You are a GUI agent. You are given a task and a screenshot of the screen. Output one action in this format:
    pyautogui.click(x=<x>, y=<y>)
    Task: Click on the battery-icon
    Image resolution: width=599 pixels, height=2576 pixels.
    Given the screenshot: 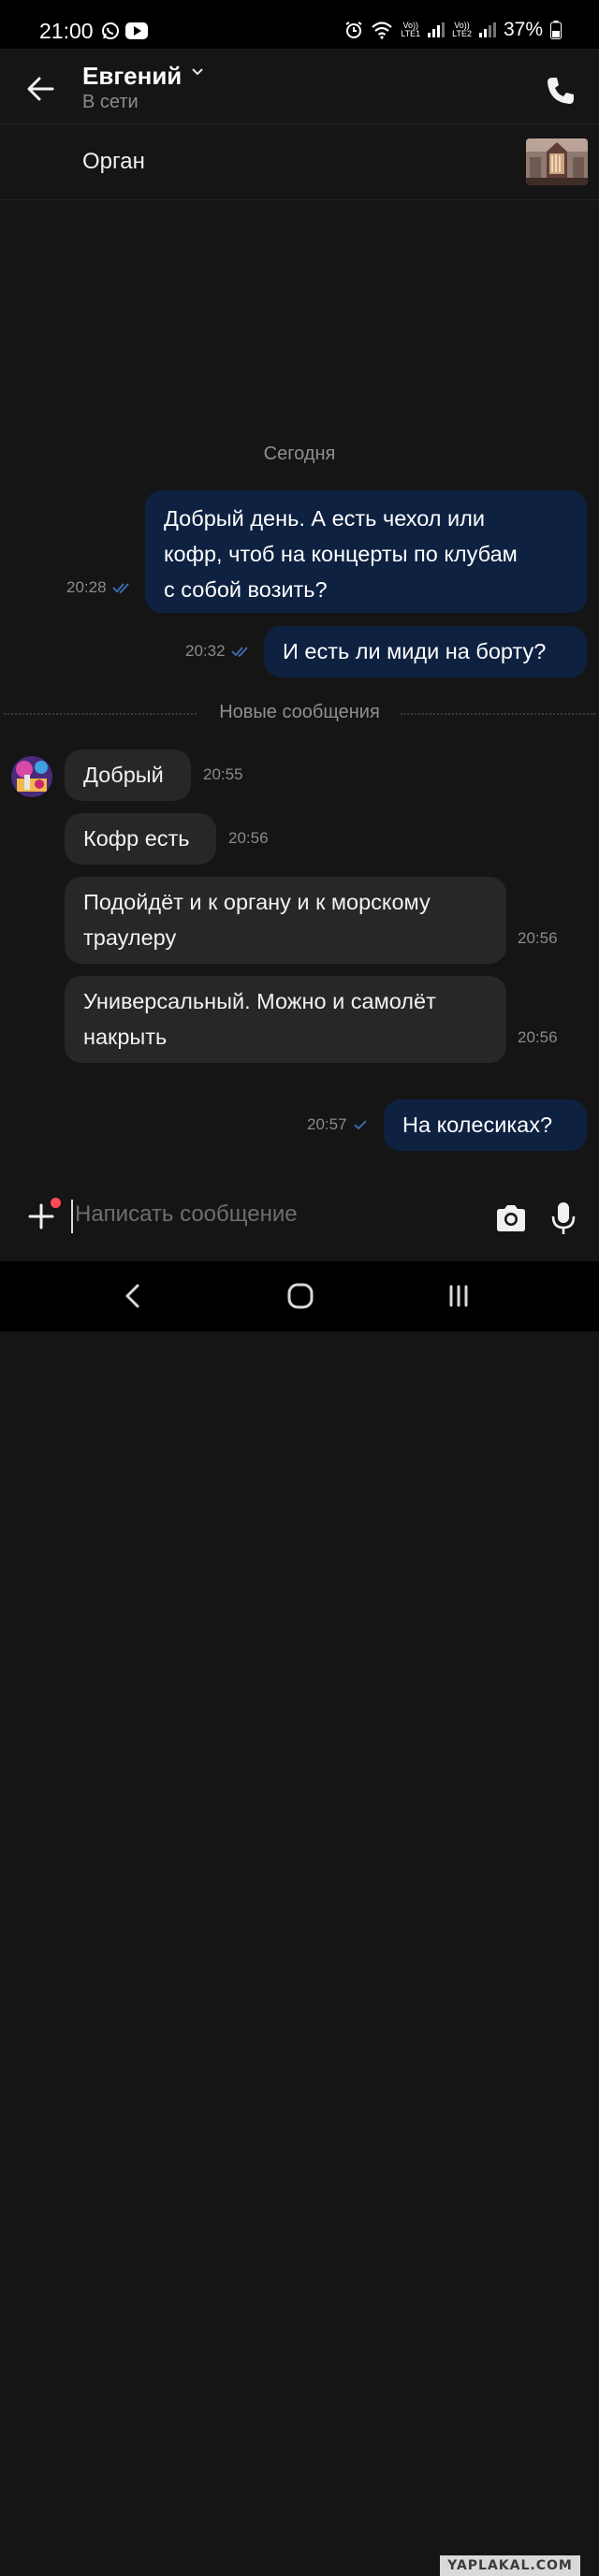 What is the action you would take?
    pyautogui.click(x=556, y=30)
    